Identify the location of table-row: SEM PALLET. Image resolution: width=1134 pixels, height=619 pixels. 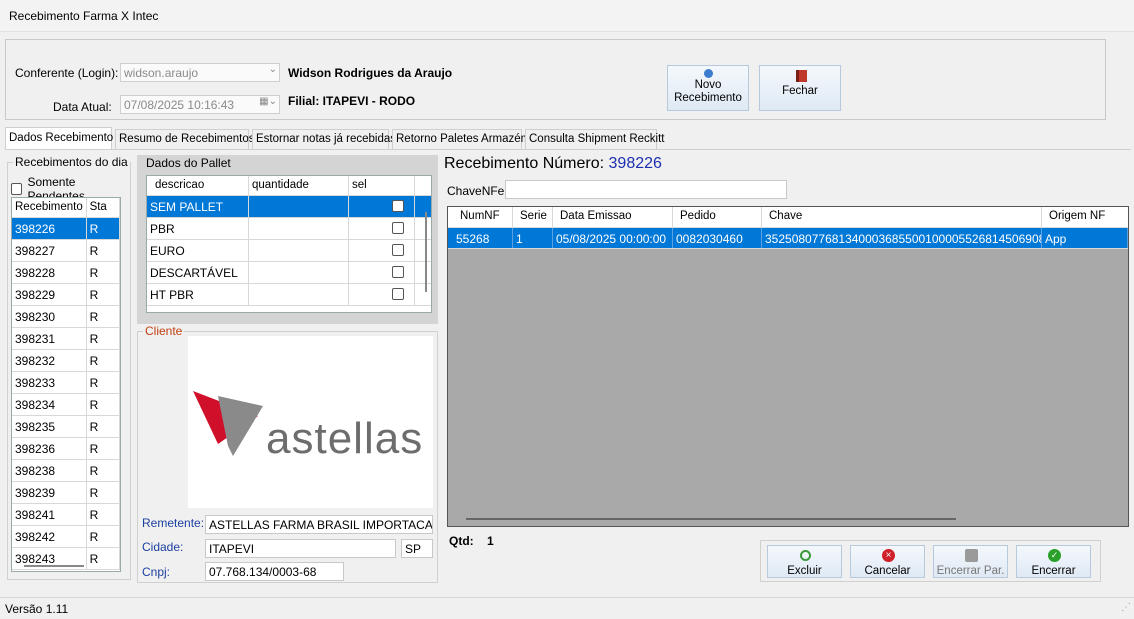
(289, 207).